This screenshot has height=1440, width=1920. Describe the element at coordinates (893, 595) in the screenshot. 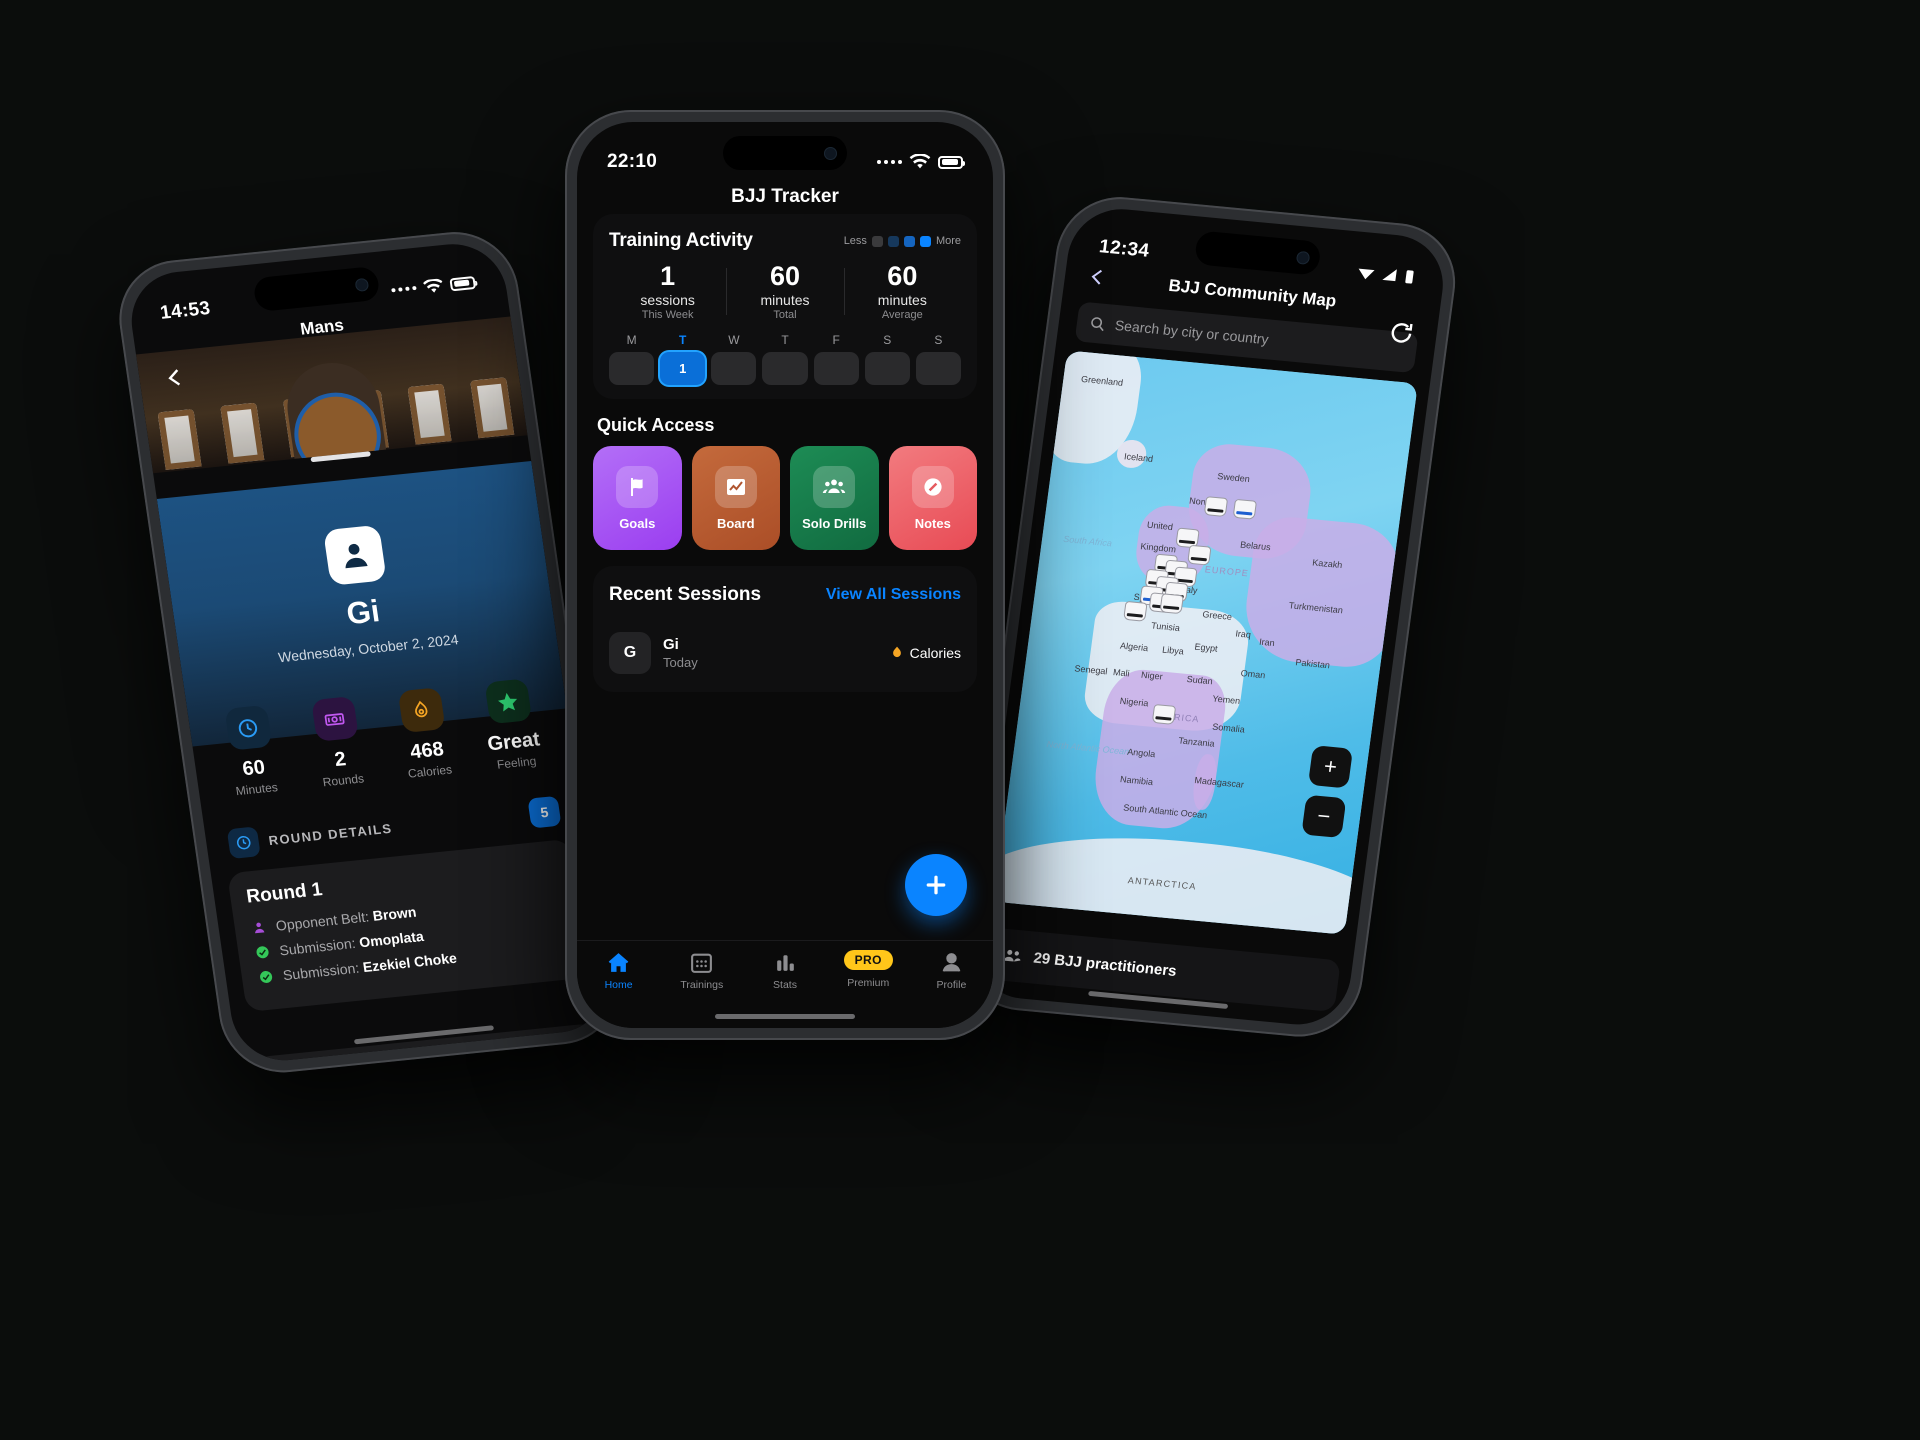

I see `view-all-sessions-link: View All Sessions` at that location.